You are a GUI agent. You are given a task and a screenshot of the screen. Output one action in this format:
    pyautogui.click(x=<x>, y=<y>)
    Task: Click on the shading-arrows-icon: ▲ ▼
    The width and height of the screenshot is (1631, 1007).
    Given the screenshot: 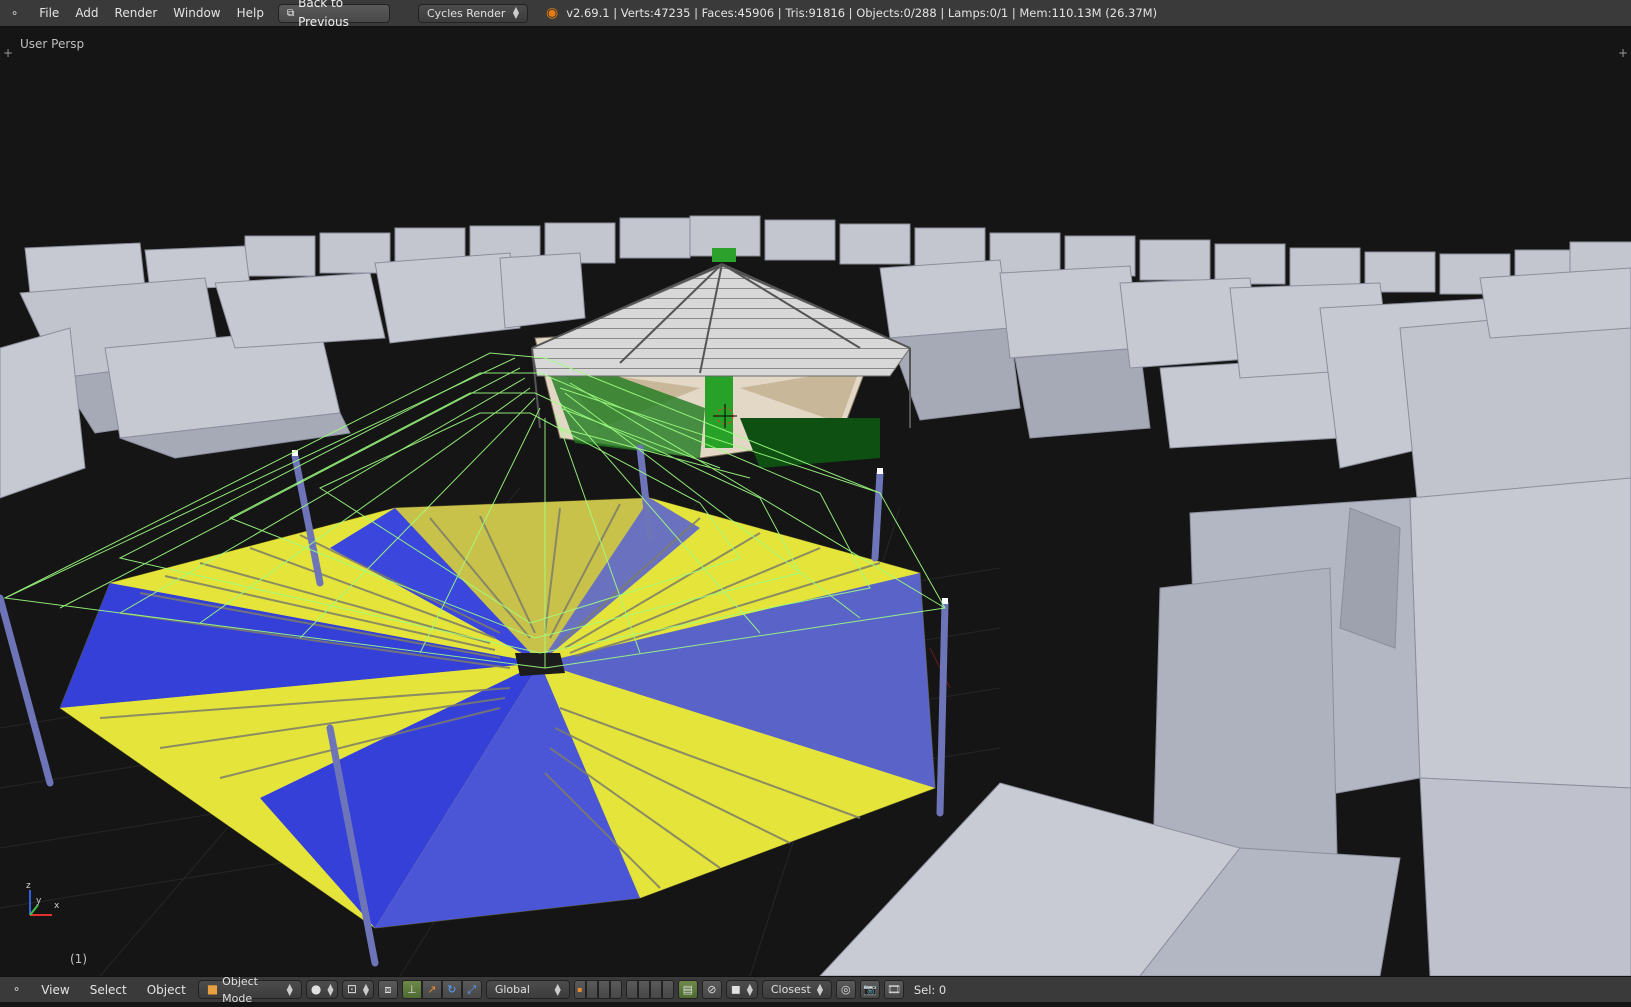 What is the action you would take?
    pyautogui.click(x=330, y=989)
    